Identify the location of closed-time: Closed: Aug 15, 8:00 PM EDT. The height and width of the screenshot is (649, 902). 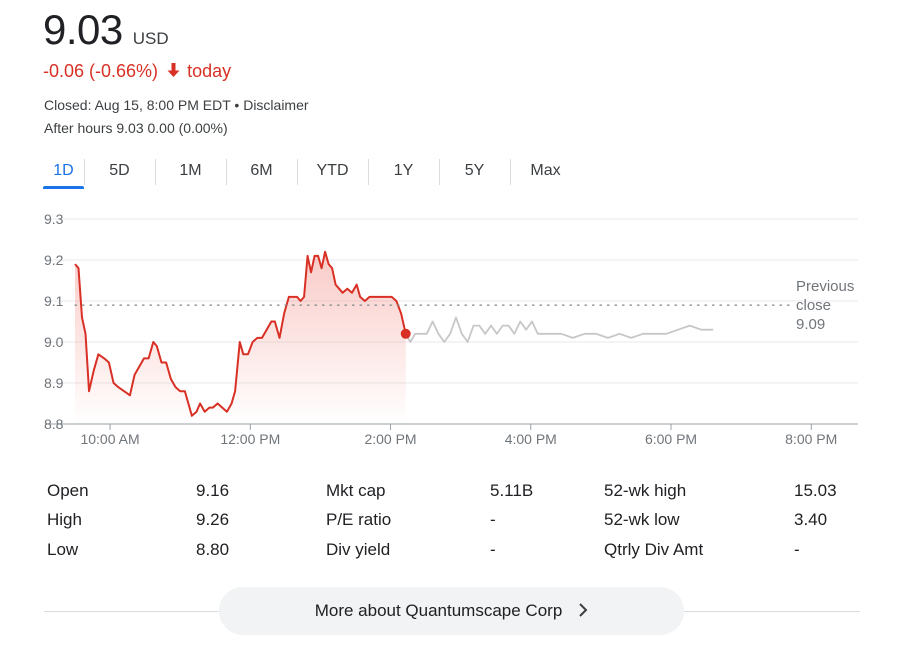
(137, 105).